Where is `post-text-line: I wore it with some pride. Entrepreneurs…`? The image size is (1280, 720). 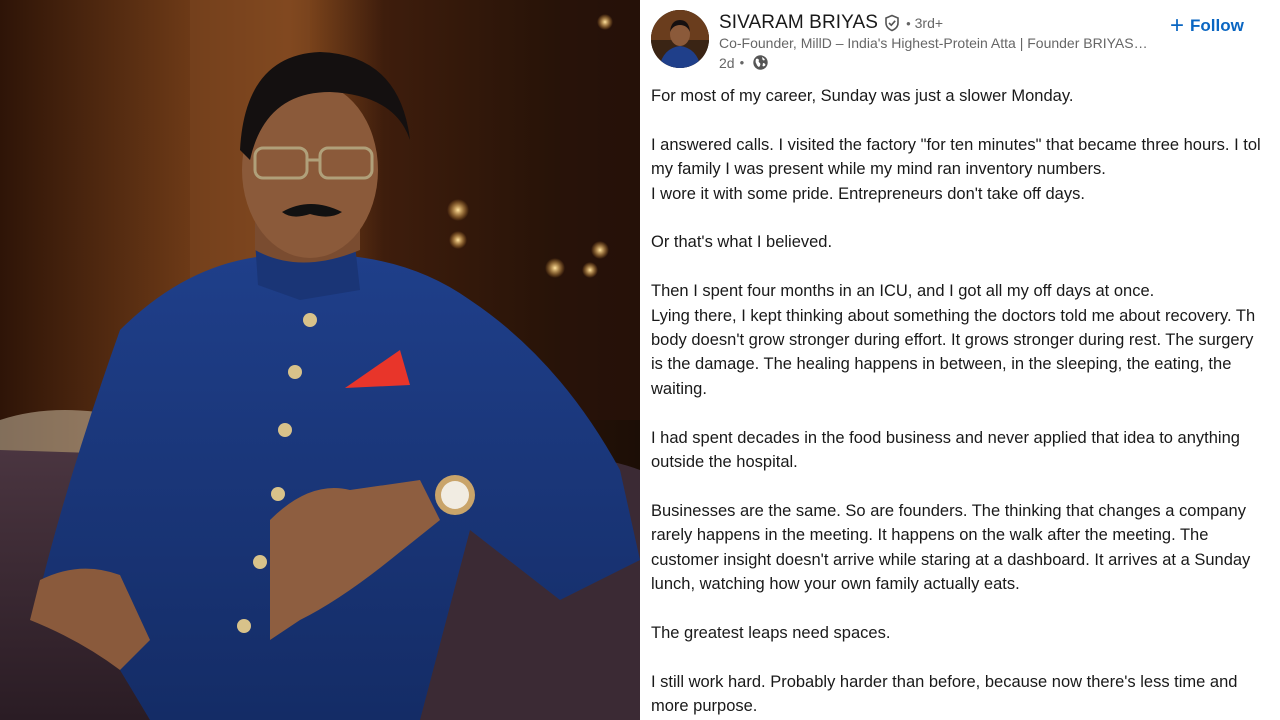 post-text-line: I wore it with some pride. Entrepreneurs… is located at coordinates (868, 193).